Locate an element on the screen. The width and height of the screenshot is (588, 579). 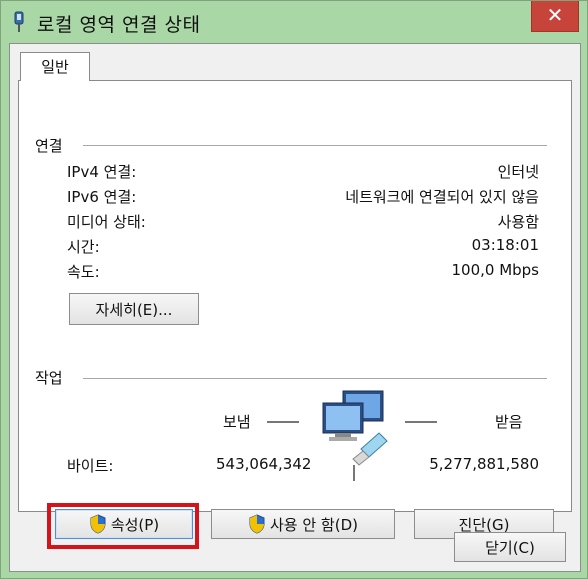
ipv6-value: 네트워크에 연결되어 있지 않음 is located at coordinates (442, 197).